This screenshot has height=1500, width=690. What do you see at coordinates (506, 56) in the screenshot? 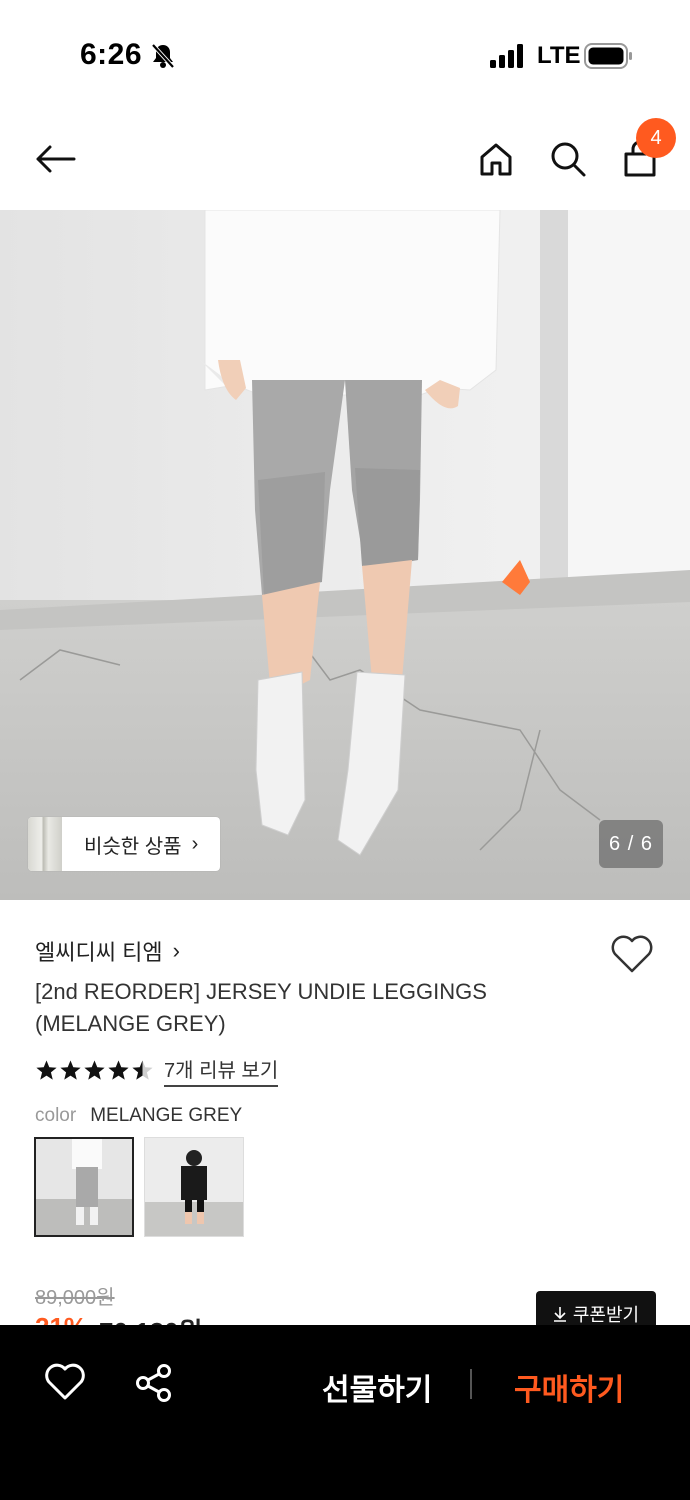
I see `signal-icon` at bounding box center [506, 56].